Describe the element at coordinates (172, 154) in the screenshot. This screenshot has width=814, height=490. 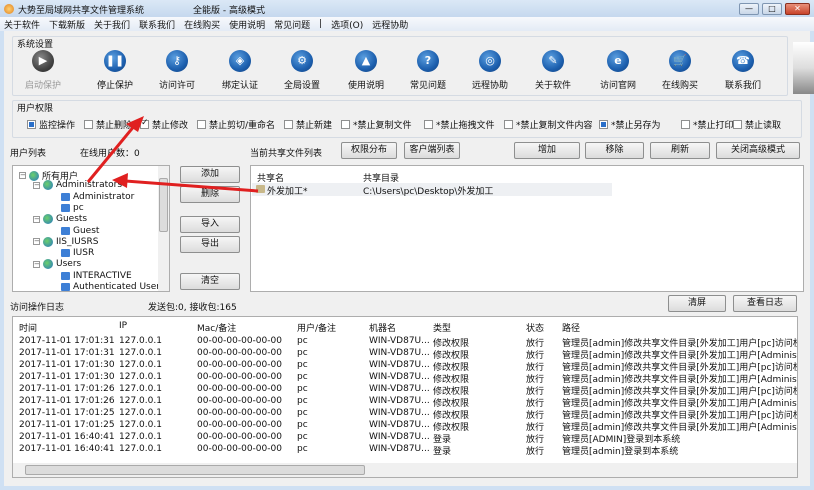
I see `annotation-arrows` at that location.